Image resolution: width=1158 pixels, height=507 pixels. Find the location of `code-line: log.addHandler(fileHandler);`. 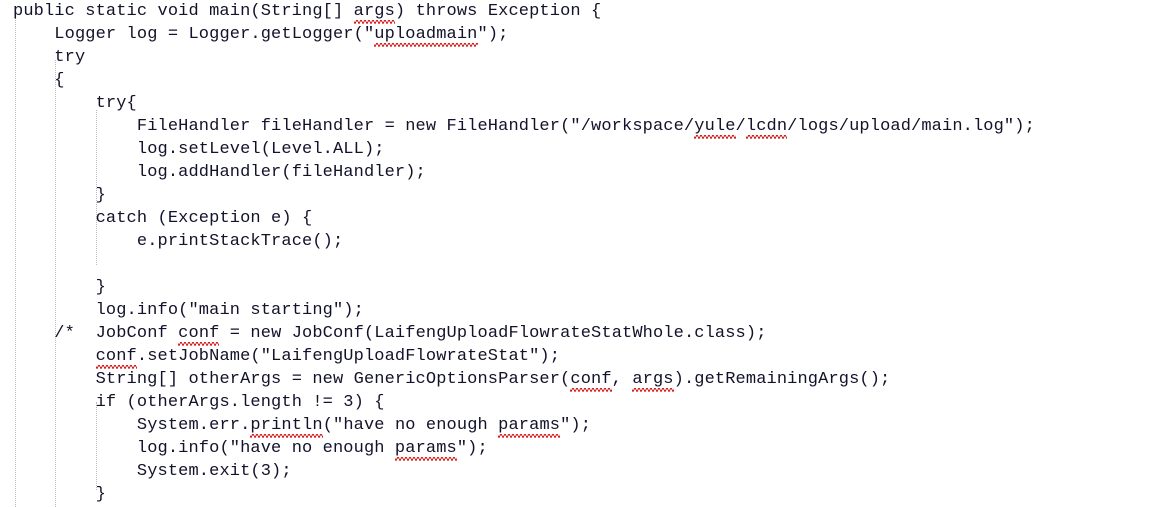

code-line: log.addHandler(fileHandler); is located at coordinates (579, 172).